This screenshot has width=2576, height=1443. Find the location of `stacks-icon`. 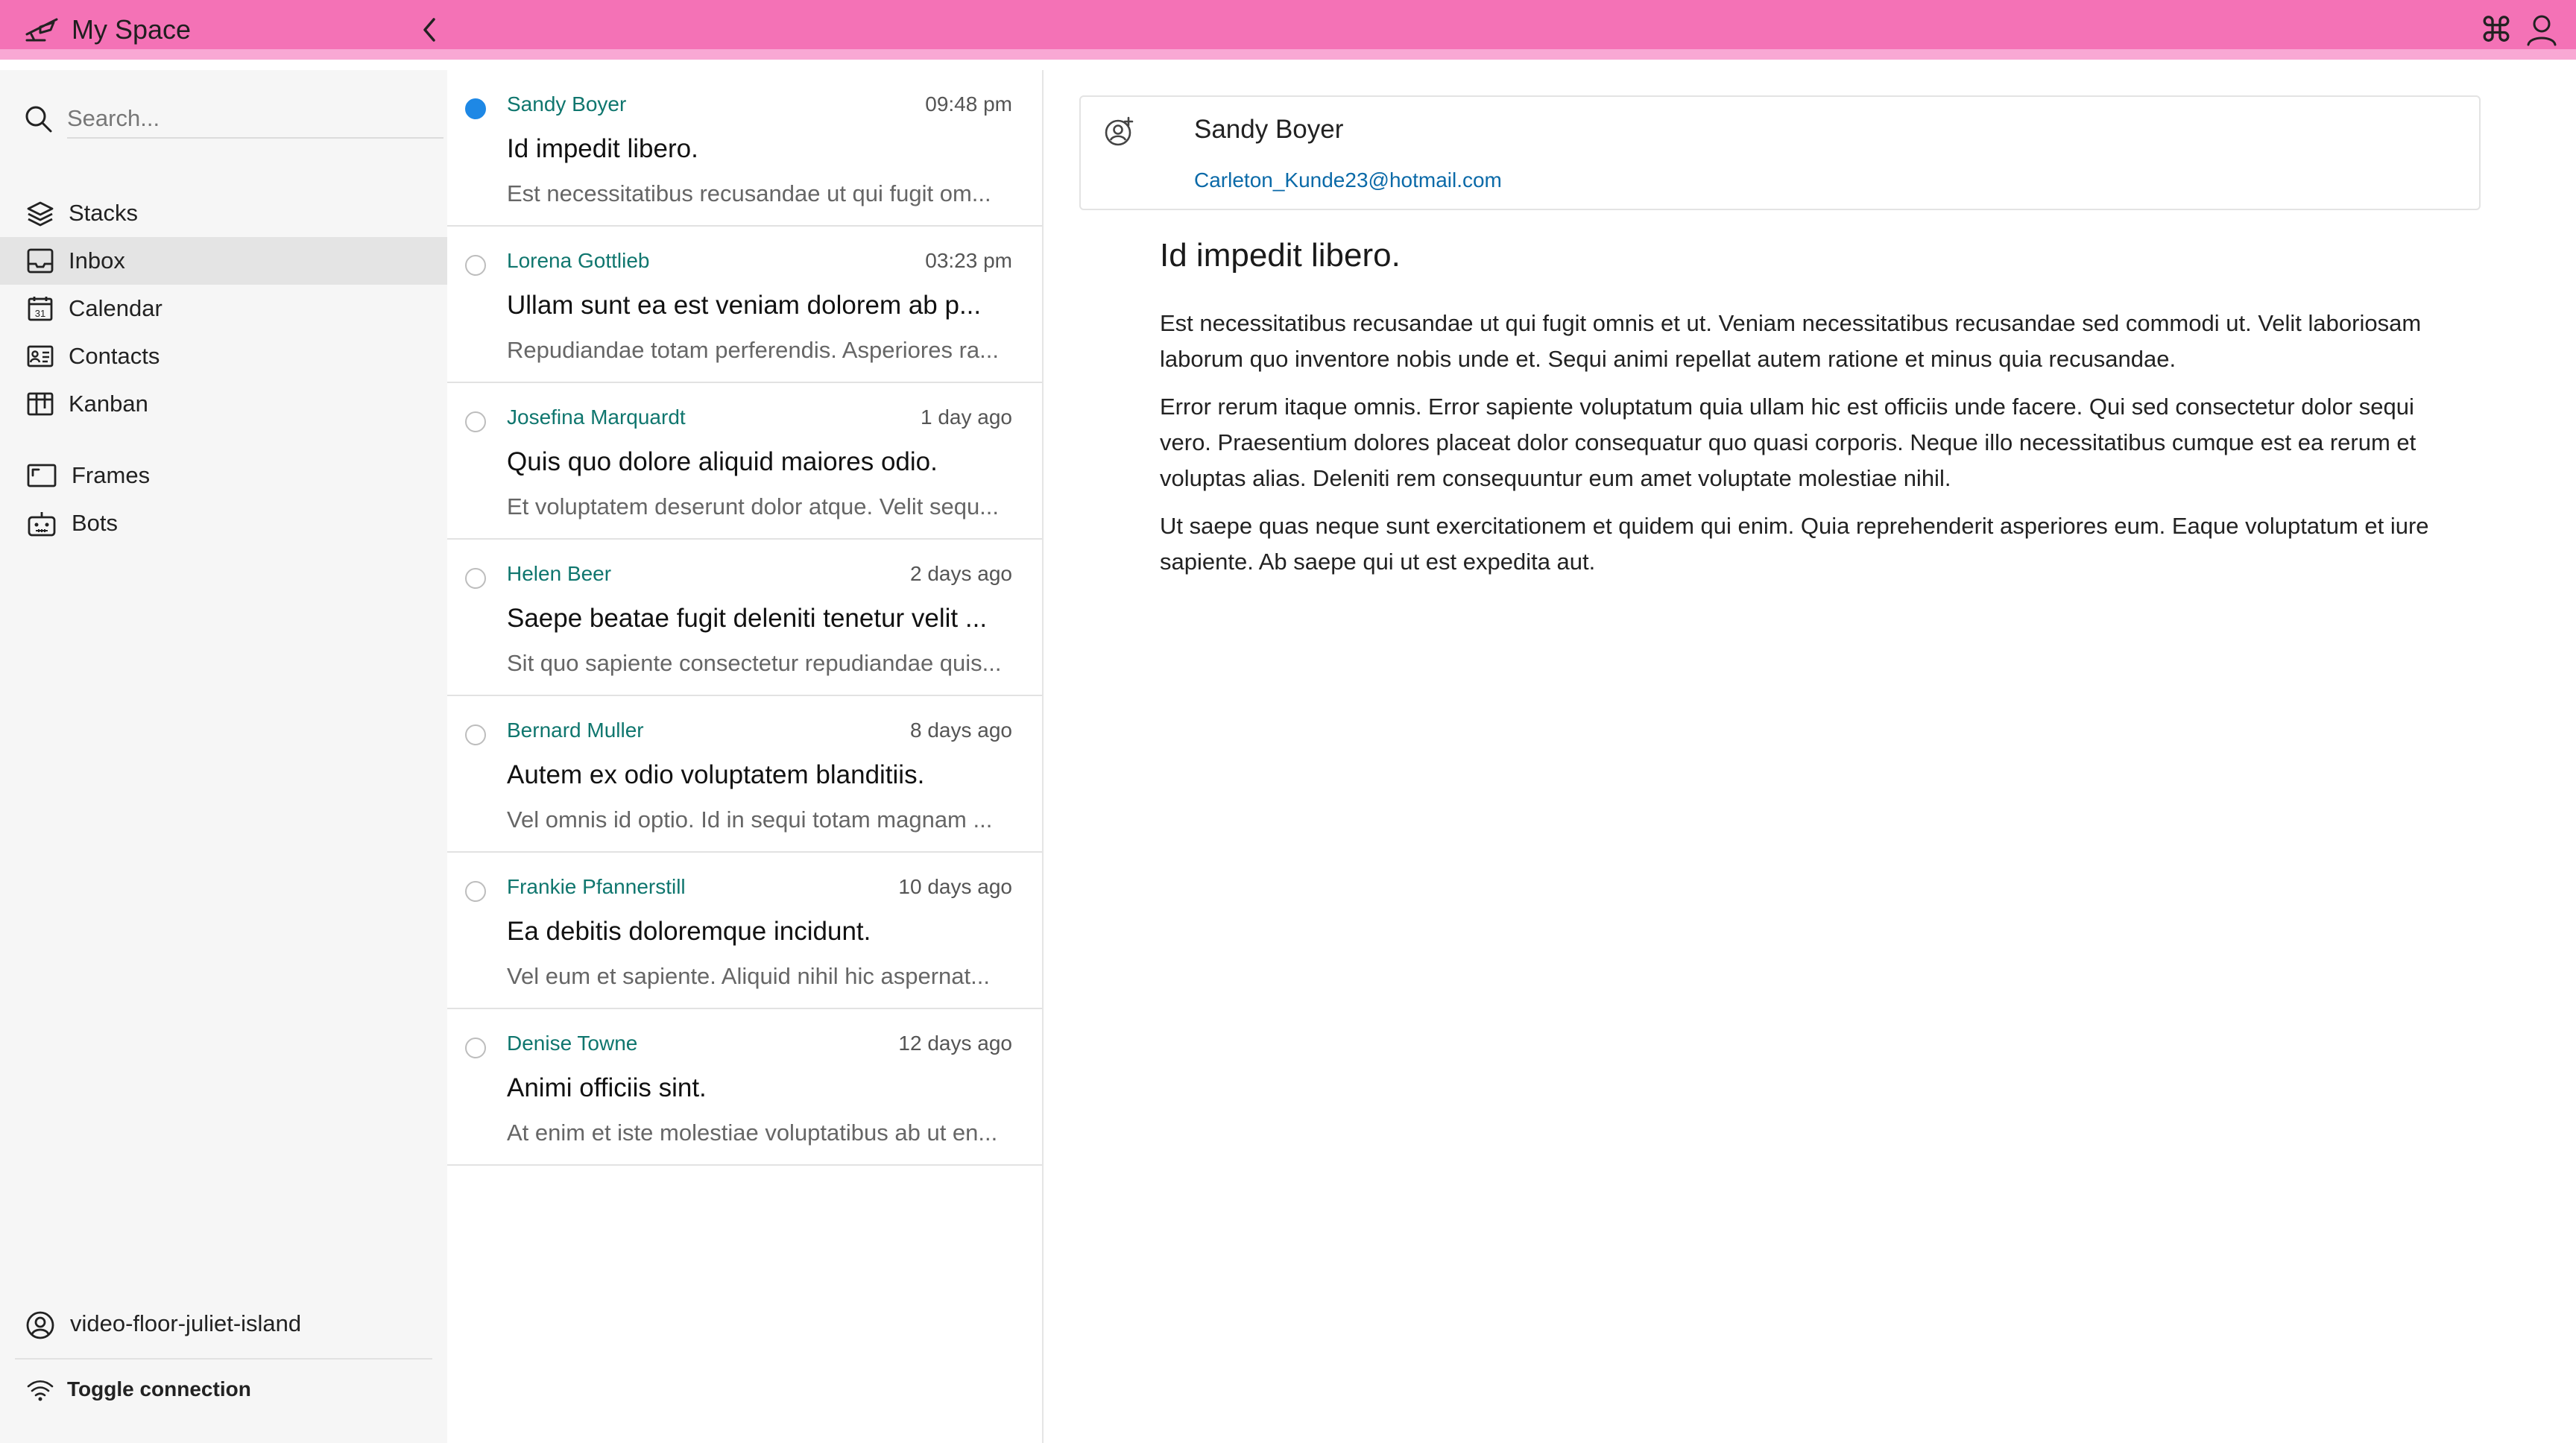

stacks-icon is located at coordinates (40, 214).